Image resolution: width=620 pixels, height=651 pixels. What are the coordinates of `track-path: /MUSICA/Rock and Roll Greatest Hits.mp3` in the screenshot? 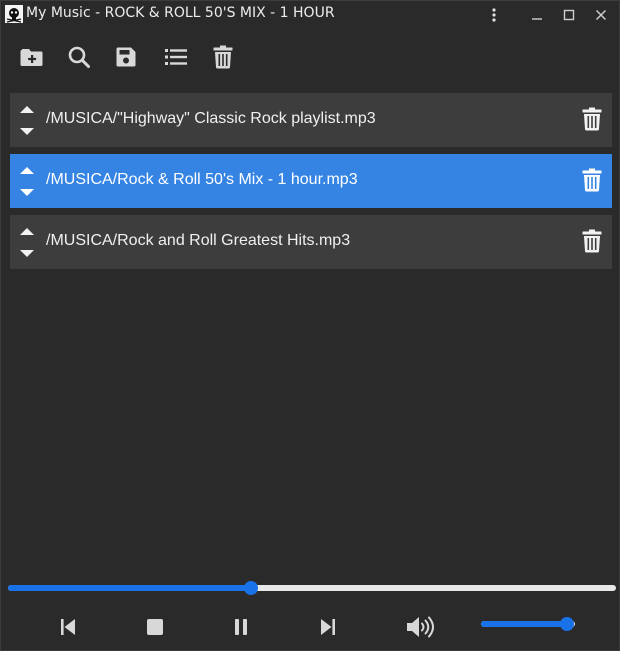 It's located at (198, 240).